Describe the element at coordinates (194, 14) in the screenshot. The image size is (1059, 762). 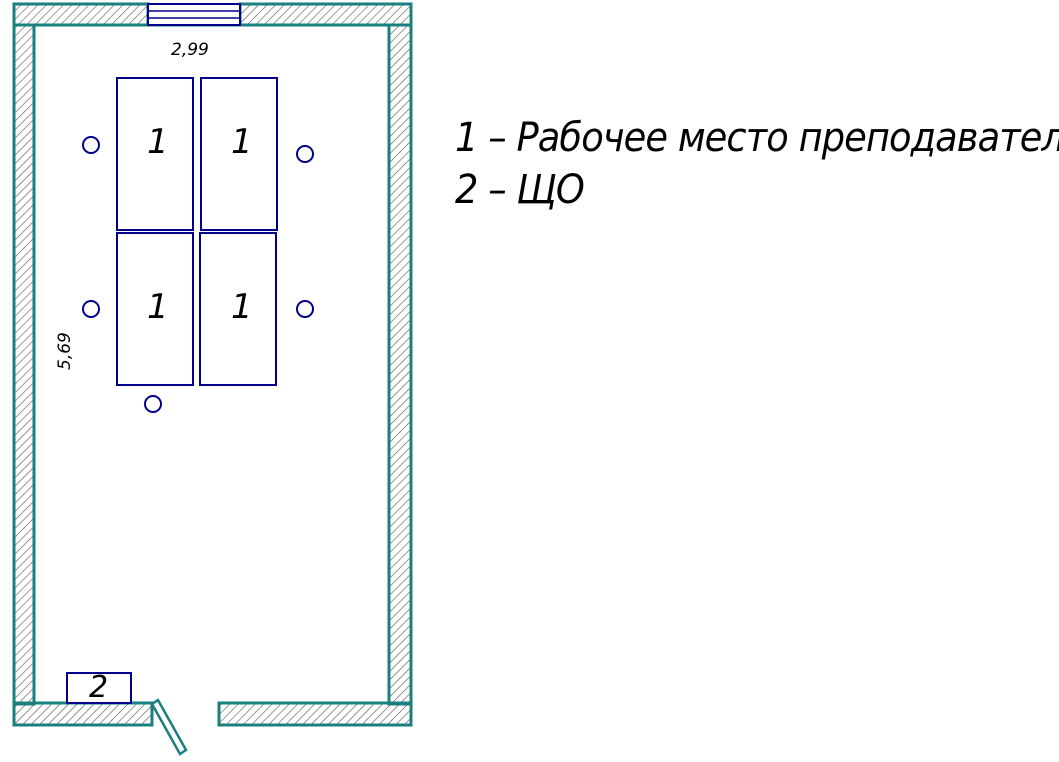
I see `window` at that location.